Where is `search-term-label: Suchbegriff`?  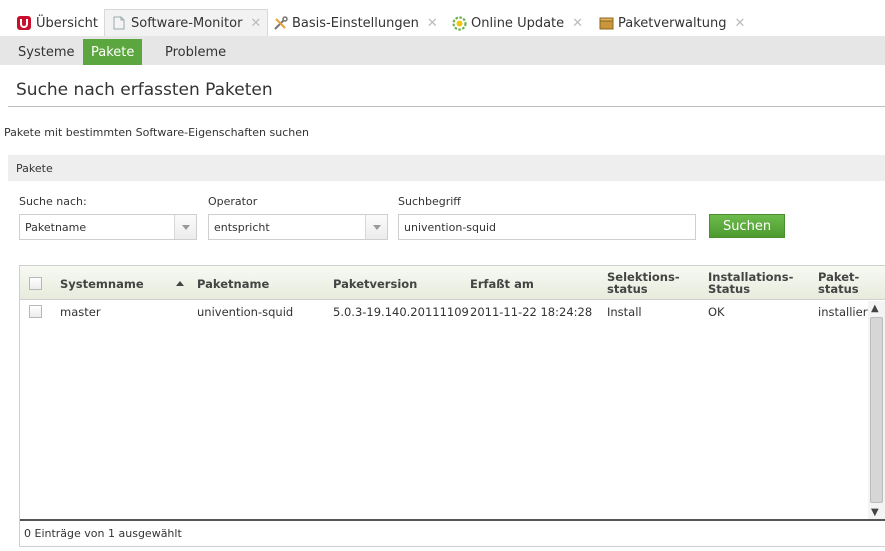 search-term-label: Suchbegriff is located at coordinates (429, 201).